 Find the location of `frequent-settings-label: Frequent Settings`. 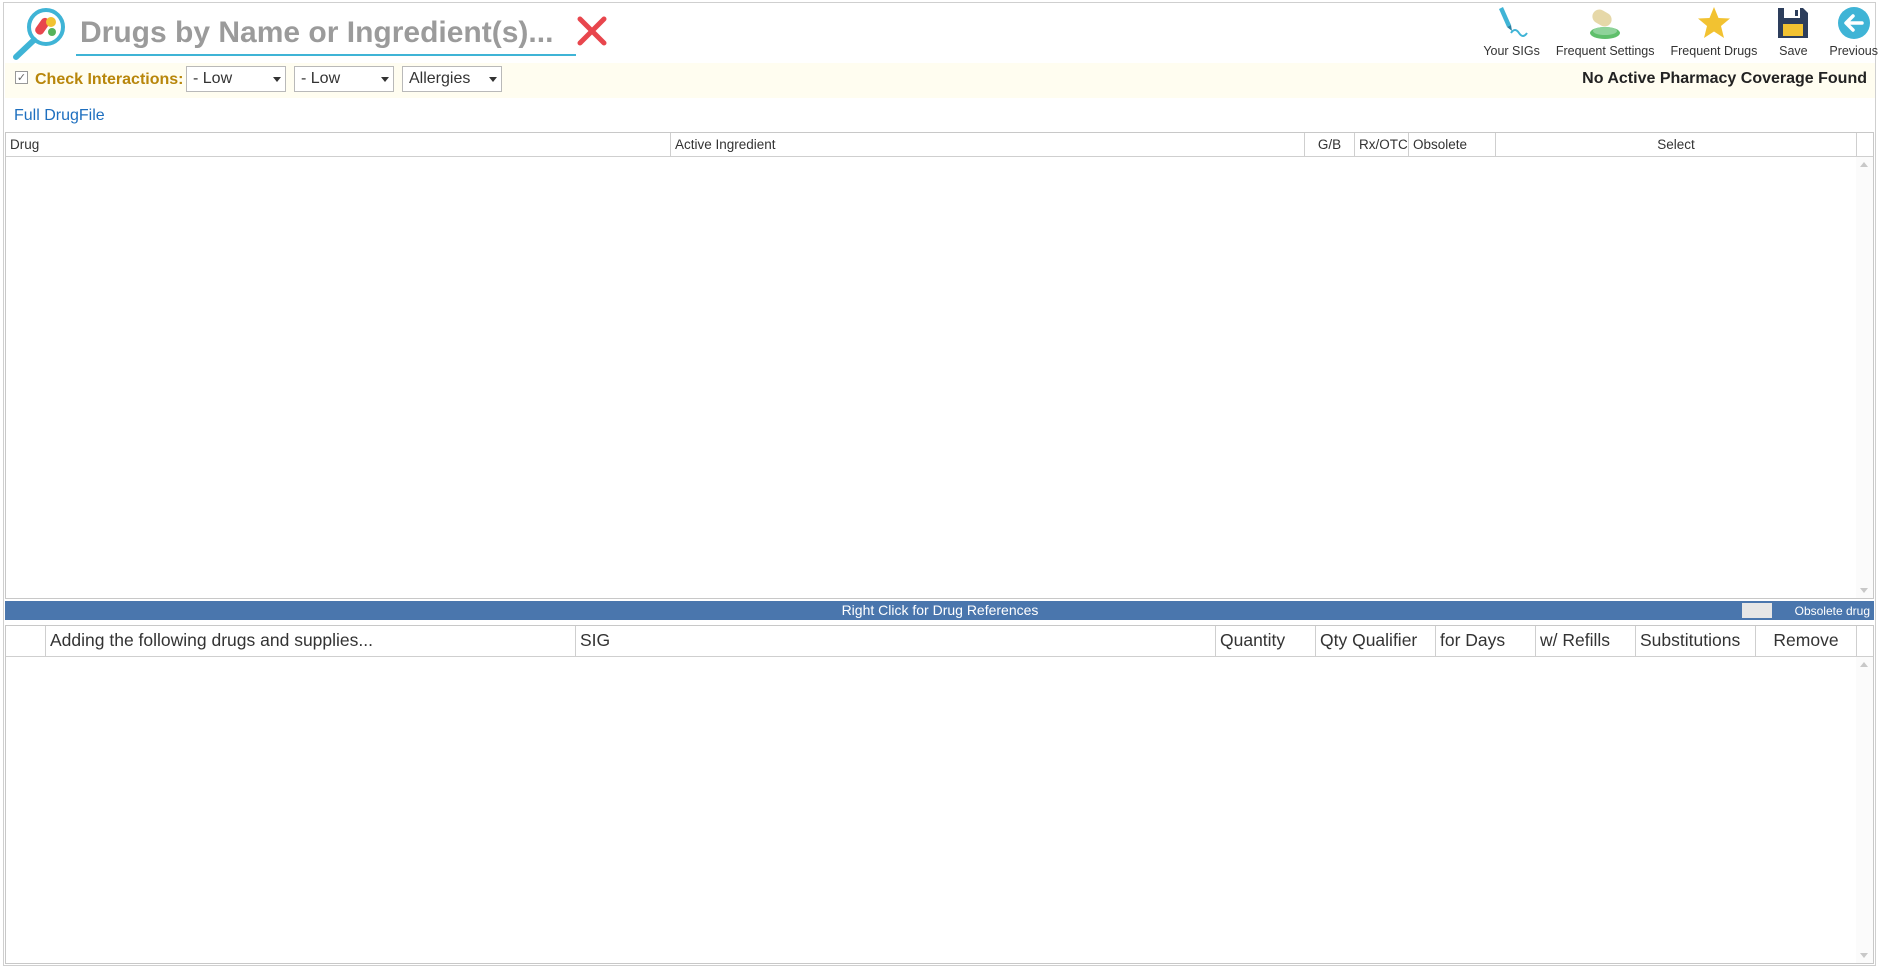

frequent-settings-label: Frequent Settings is located at coordinates (1605, 51).